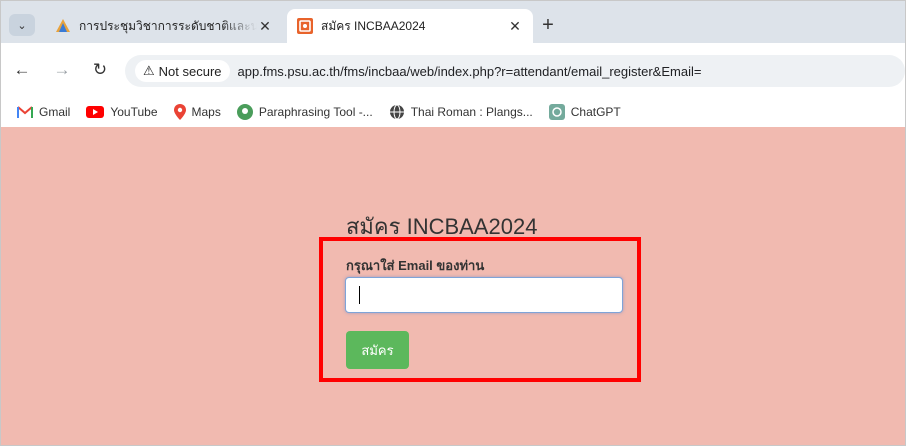 Image resolution: width=906 pixels, height=446 pixels. Describe the element at coordinates (22, 70) in the screenshot. I see `back-arrow-icon: ←` at that location.